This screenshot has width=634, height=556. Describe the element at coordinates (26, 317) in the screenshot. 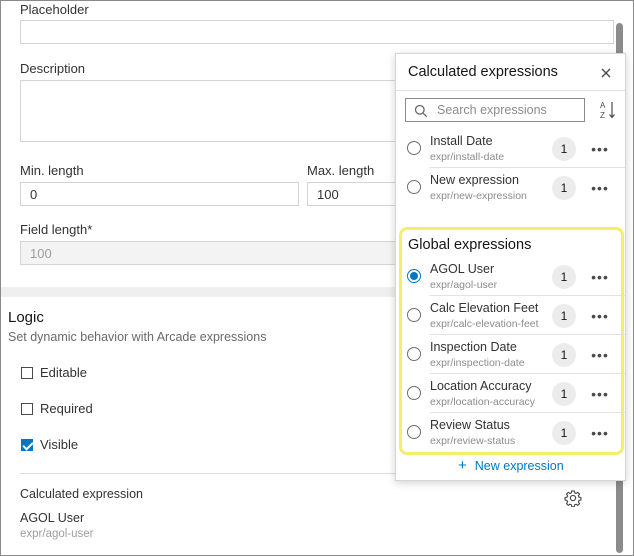

I see `logic-title: Logic` at that location.